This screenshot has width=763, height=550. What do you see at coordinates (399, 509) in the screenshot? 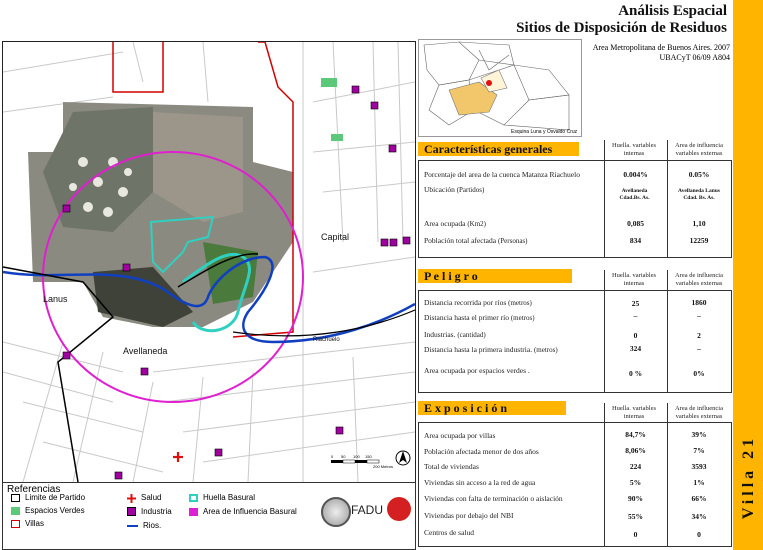
I see `red-circle-logo` at bounding box center [399, 509].